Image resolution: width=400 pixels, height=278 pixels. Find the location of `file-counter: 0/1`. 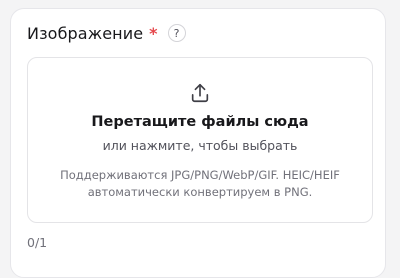

file-counter: 0/1 is located at coordinates (37, 242).